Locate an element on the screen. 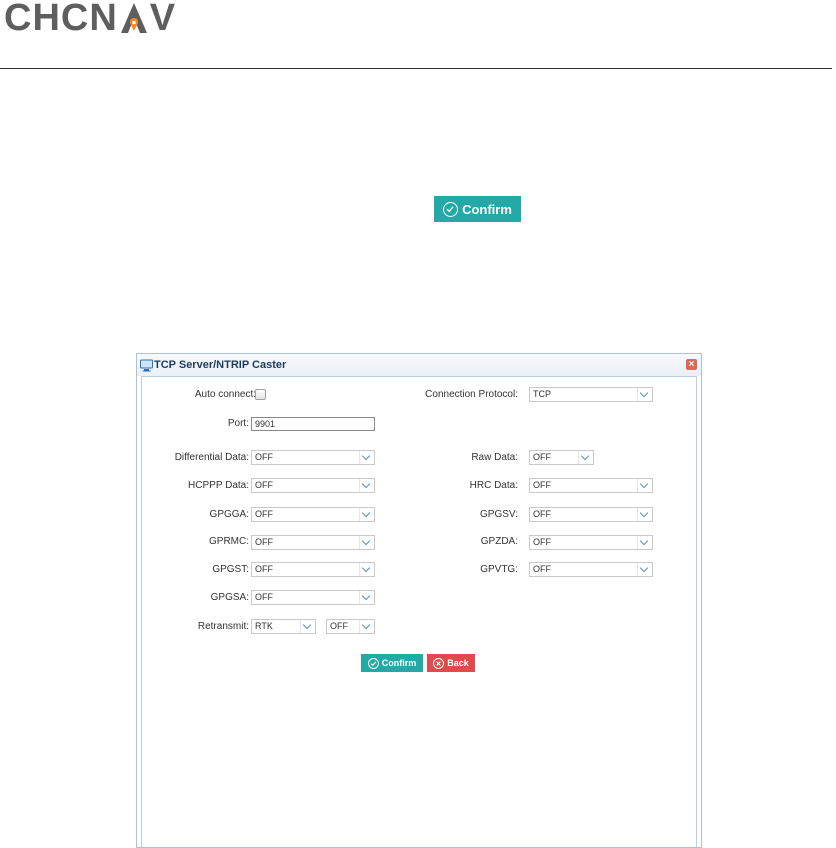 This screenshot has height=848, width=836. gpgst-select: OFF is located at coordinates (313, 569).